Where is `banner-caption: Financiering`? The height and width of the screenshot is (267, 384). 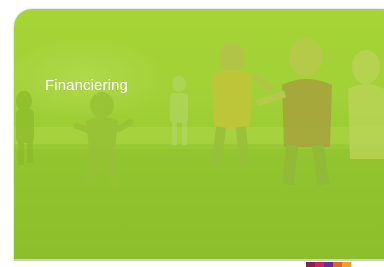
banner-caption: Financiering is located at coordinates (86, 85).